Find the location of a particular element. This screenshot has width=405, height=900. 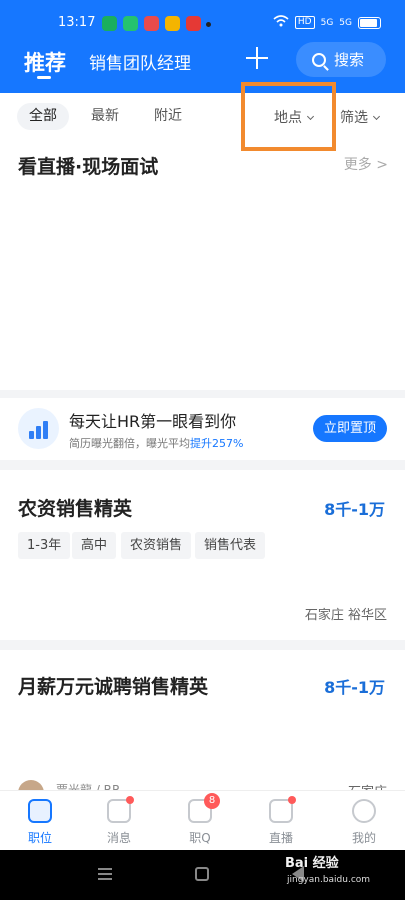

job-tag: 农资销售 is located at coordinates (156, 545).